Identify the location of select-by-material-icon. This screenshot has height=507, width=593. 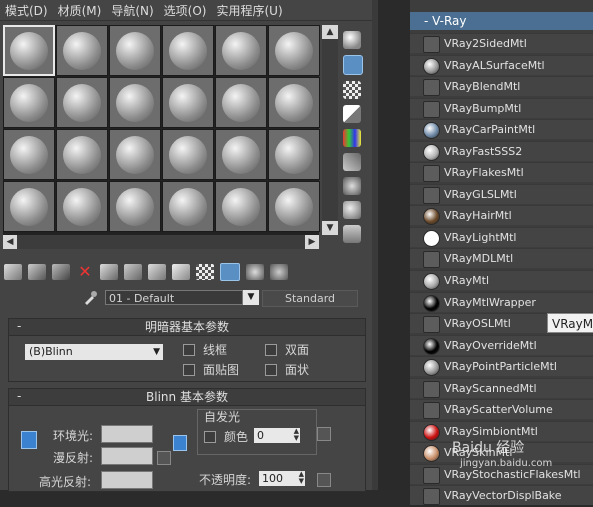
(352, 210).